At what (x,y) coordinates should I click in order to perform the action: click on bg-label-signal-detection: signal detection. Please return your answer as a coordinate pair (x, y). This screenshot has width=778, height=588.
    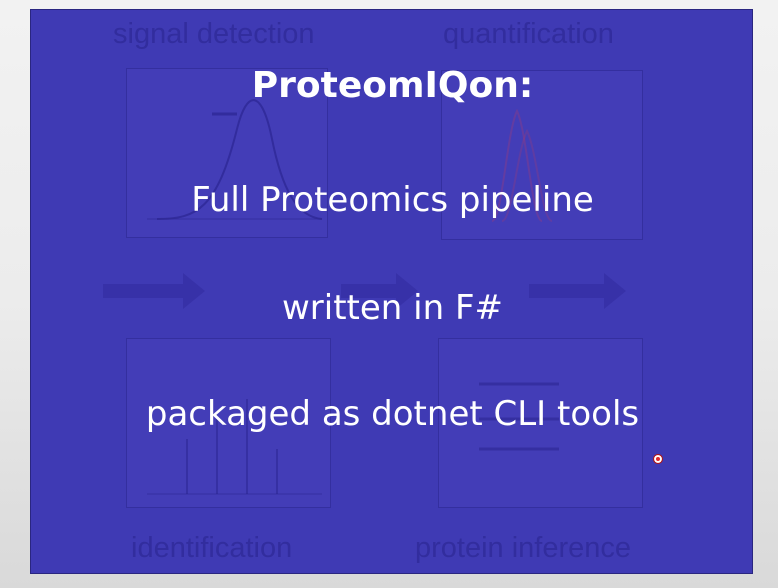
    Looking at the image, I should click on (214, 34).